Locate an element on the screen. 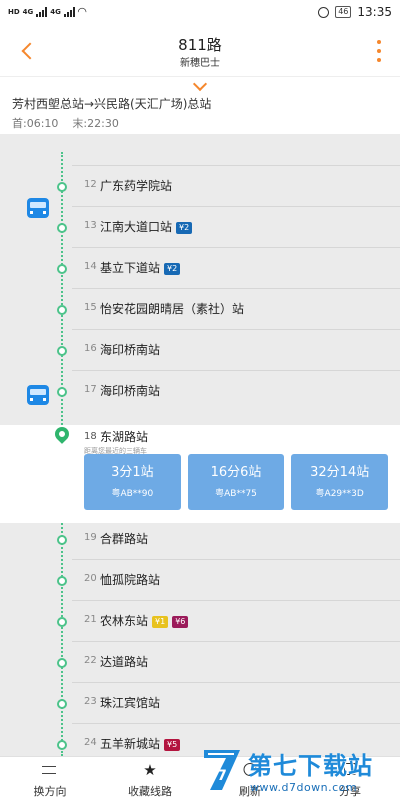 Image resolution: width=400 pixels, height=800 pixels. stop-item: 23 珠江宾馆站 is located at coordinates (200, 703).